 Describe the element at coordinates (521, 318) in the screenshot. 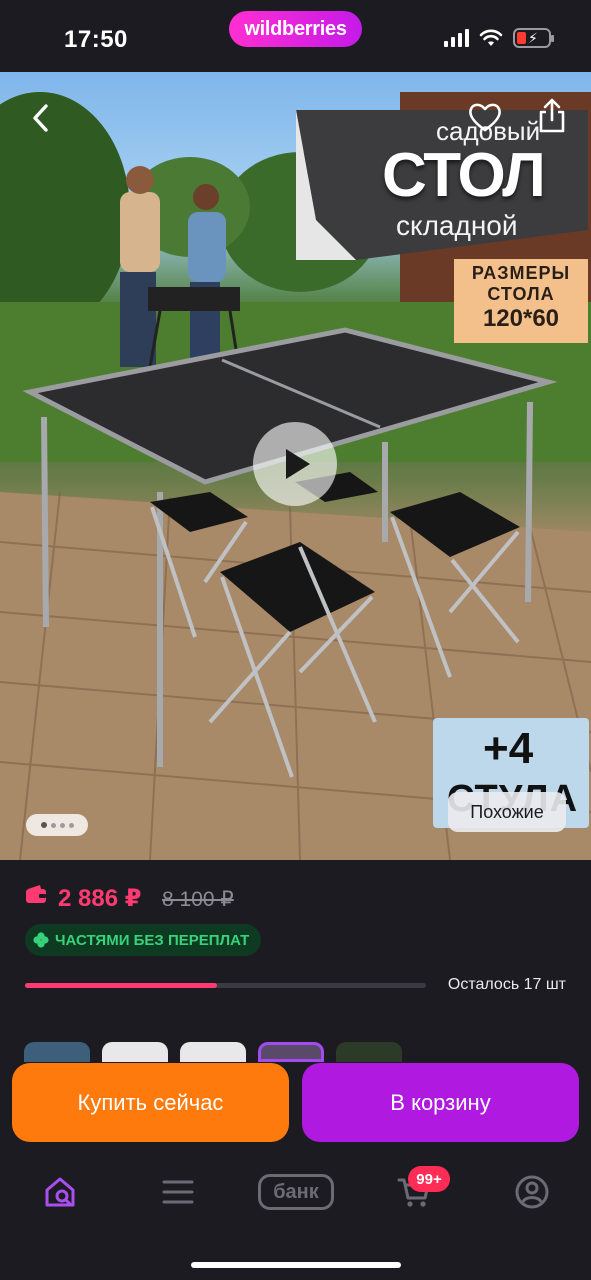

I see `size-plate-dimensions: 120*60` at that location.